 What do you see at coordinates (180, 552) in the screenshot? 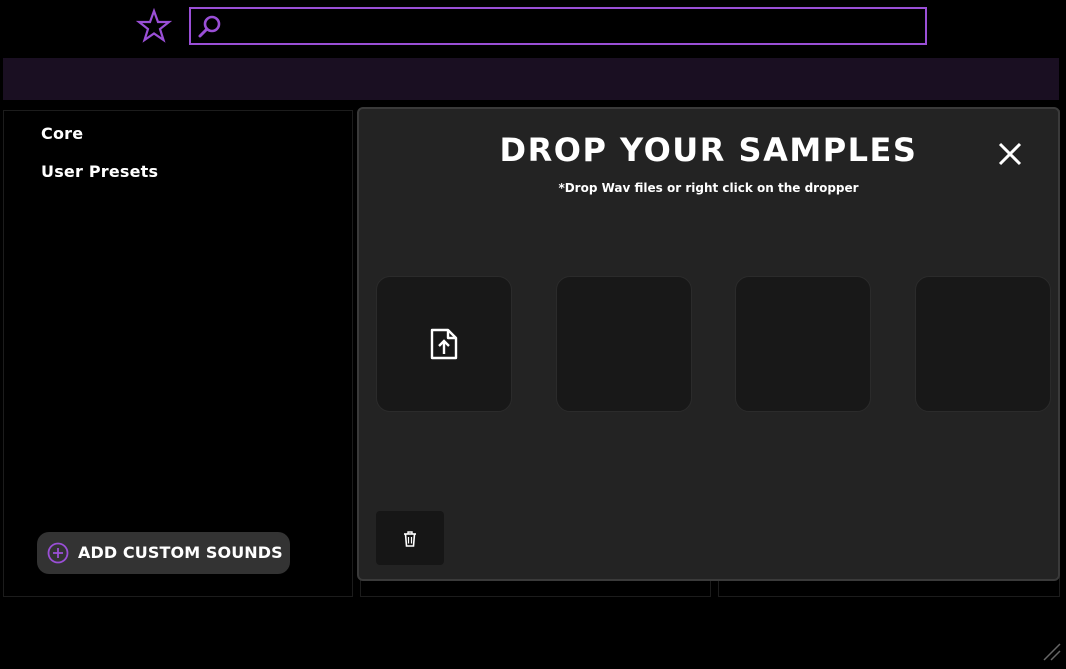
I see `add-custom-sounds-label: ADD CUSTOM SOUNDS` at bounding box center [180, 552].